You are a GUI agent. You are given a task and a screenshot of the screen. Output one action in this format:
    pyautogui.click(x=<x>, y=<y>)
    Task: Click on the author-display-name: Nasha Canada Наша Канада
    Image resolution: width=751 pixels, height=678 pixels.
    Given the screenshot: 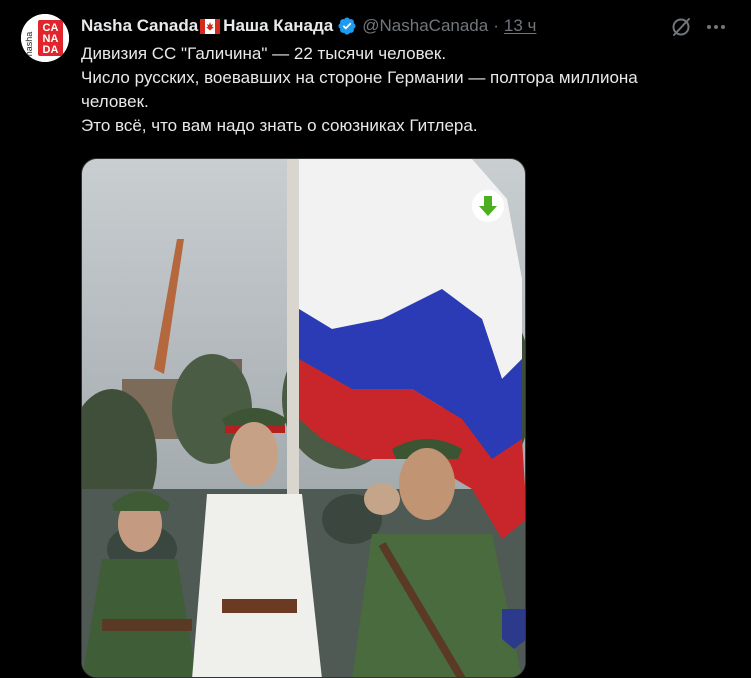 What is the action you would take?
    pyautogui.click(x=207, y=26)
    